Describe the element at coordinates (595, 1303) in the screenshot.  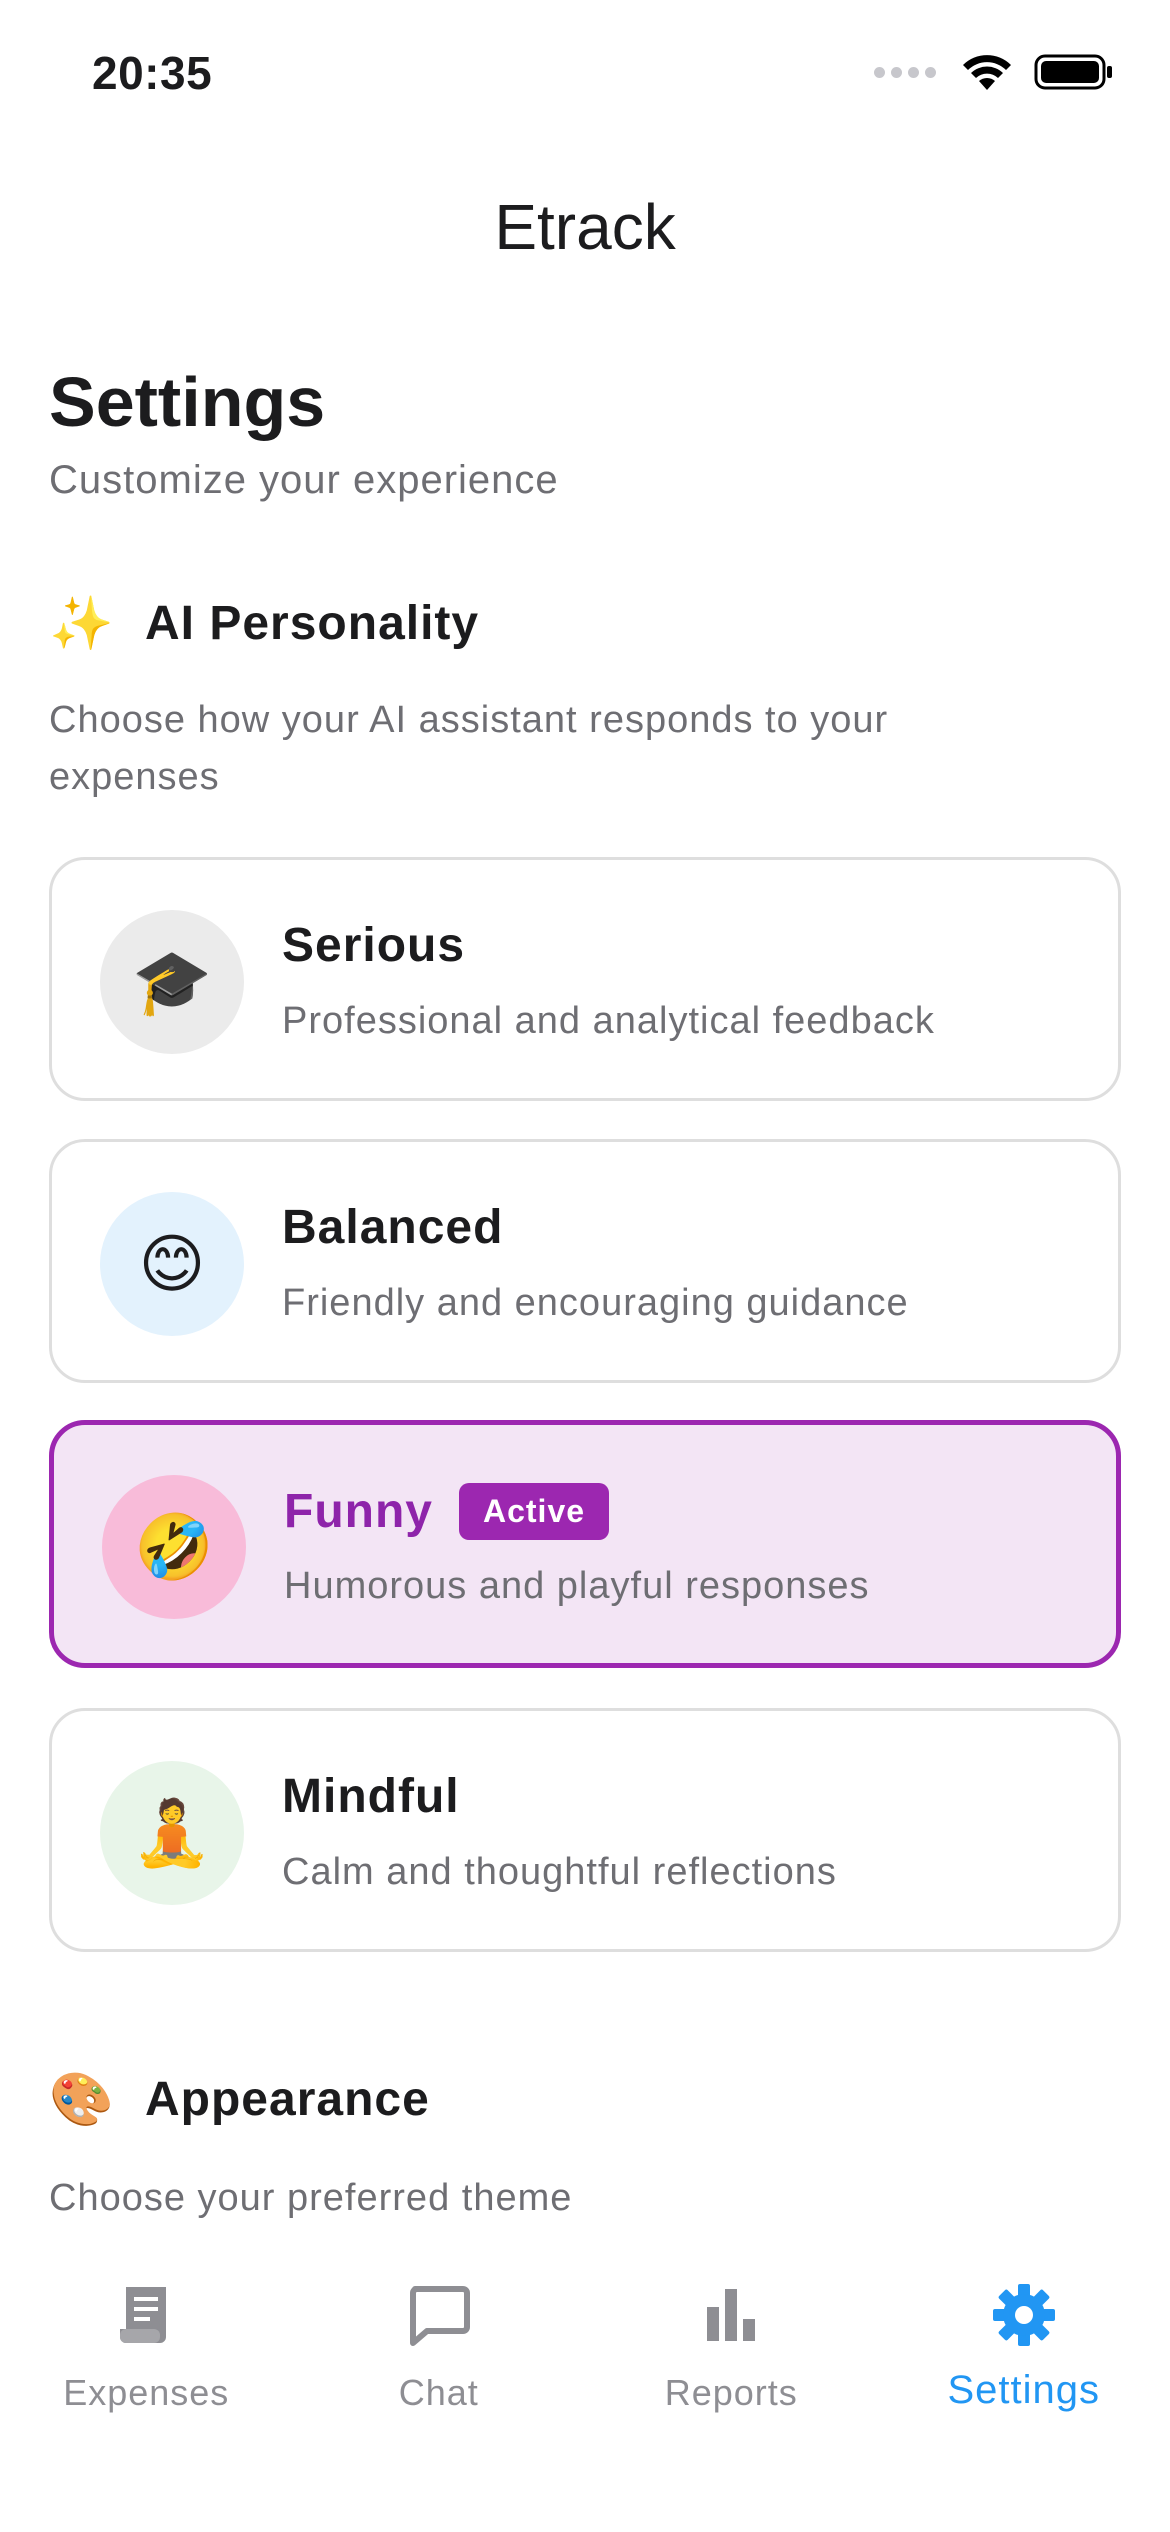
I see `option-description: Friendly and encouraging guidance` at that location.